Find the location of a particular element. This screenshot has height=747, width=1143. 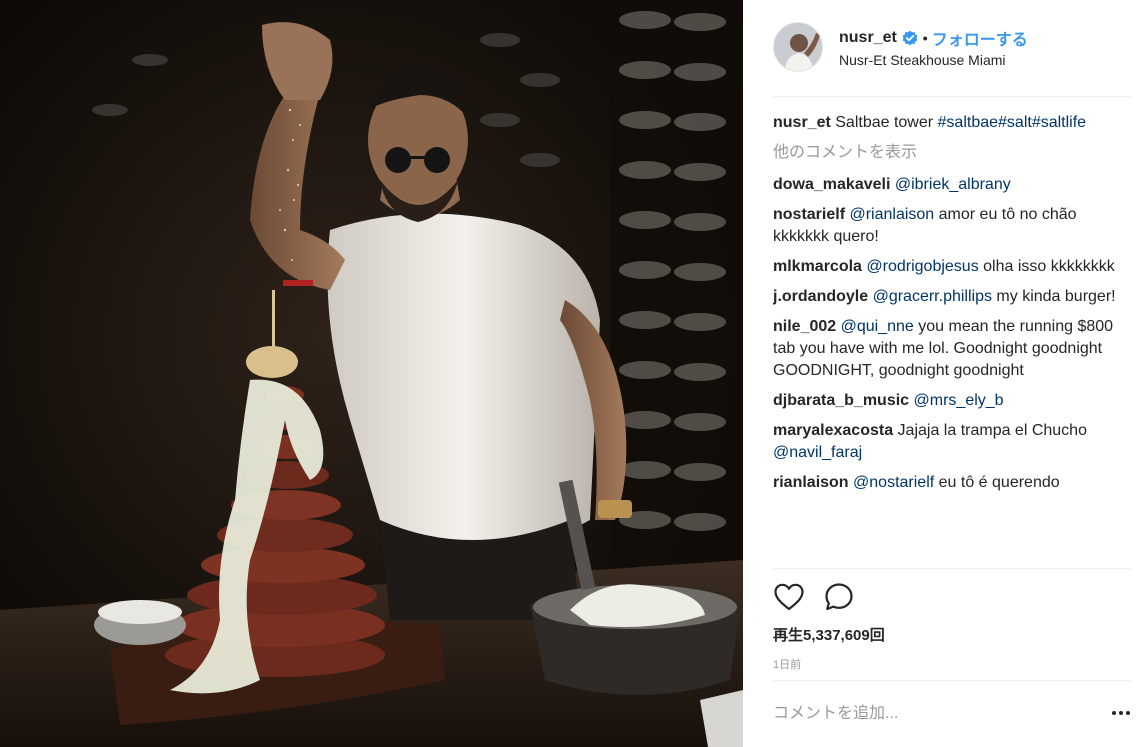

comment-text: my kinda burger! is located at coordinates (1053, 296).